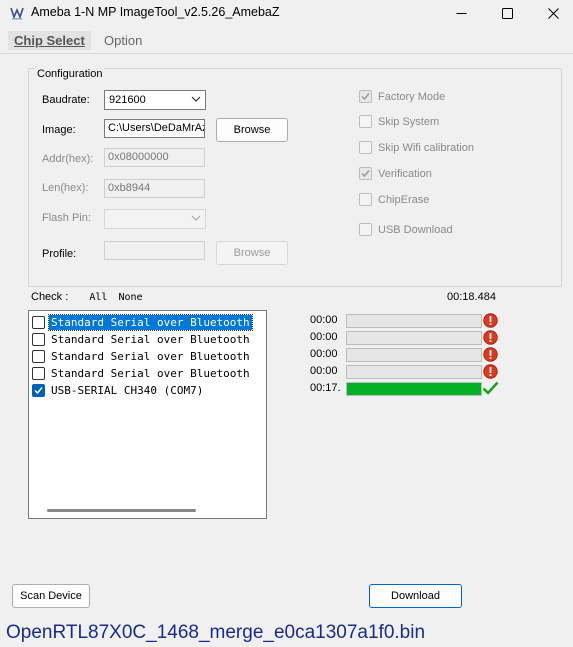  What do you see at coordinates (66, 100) in the screenshot?
I see `baudrate-label: Baudrate:` at bounding box center [66, 100].